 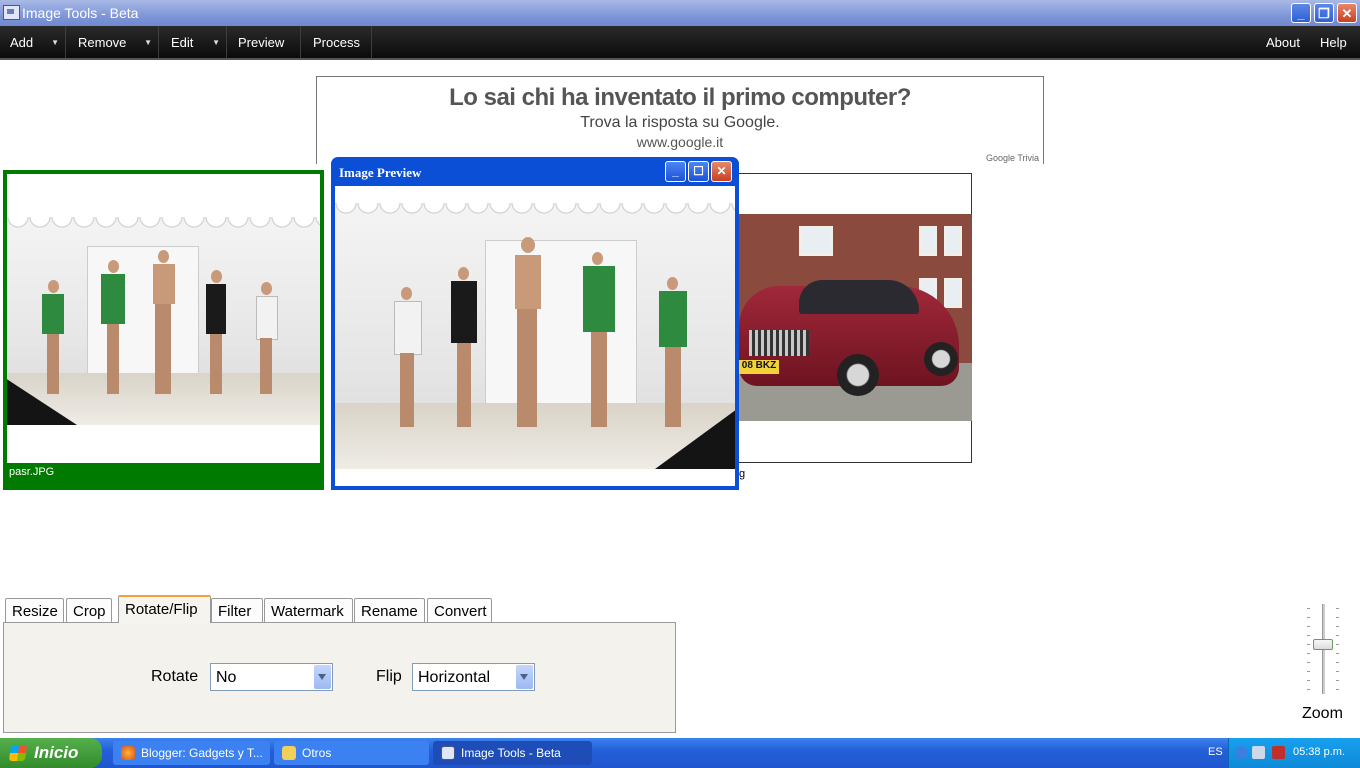 I want to click on menu-add: Add ▼, so click(x=33, y=42).